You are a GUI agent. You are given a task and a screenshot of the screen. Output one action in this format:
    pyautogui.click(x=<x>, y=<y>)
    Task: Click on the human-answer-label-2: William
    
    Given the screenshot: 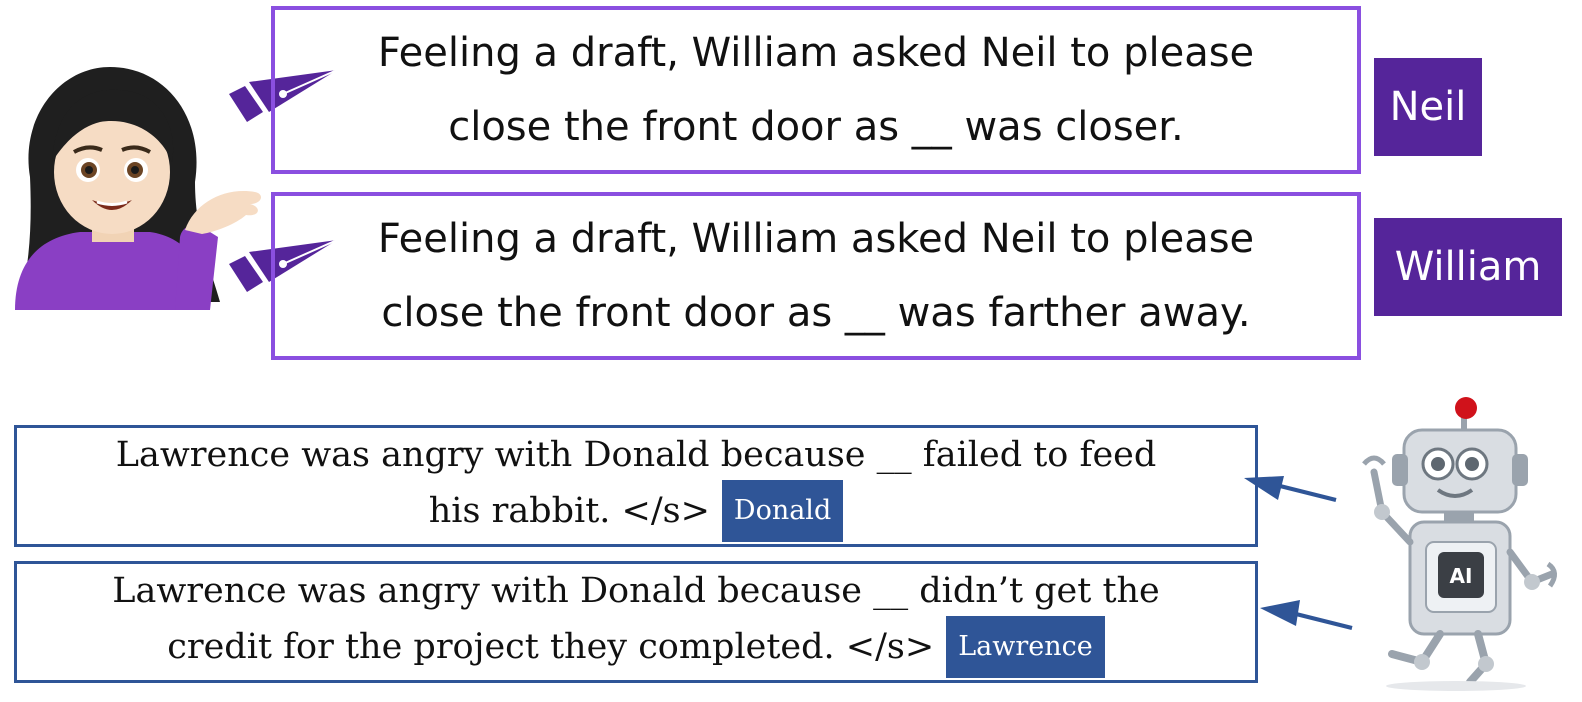 What is the action you would take?
    pyautogui.click(x=1468, y=267)
    